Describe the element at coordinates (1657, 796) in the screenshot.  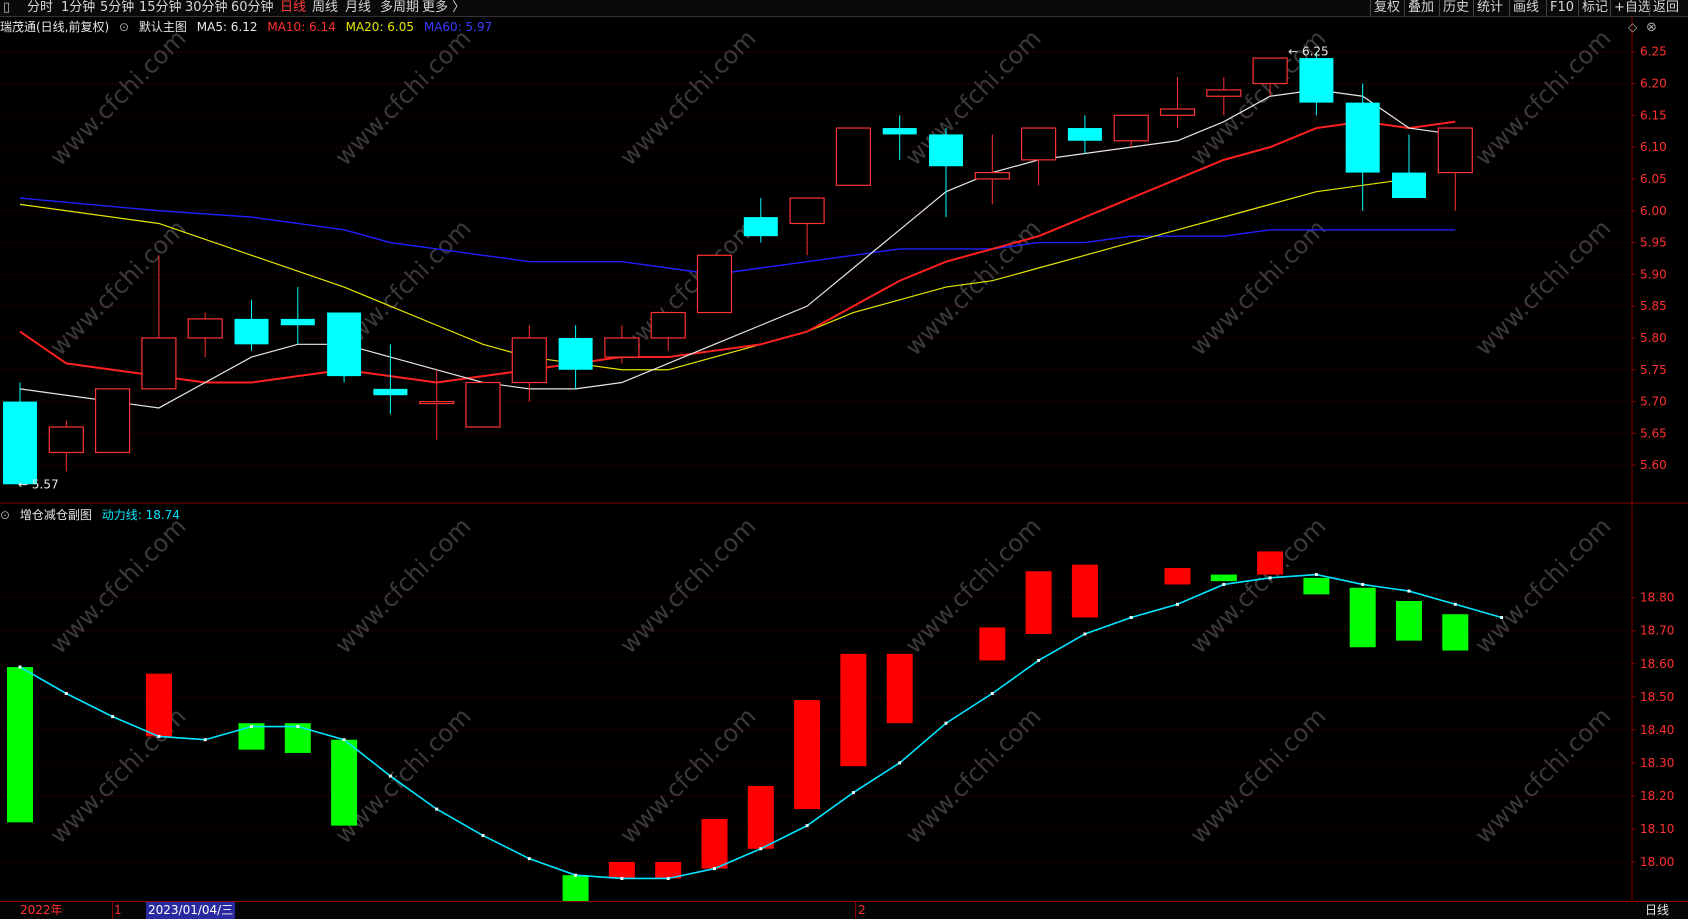
I see `y-tick-label: 18.20` at that location.